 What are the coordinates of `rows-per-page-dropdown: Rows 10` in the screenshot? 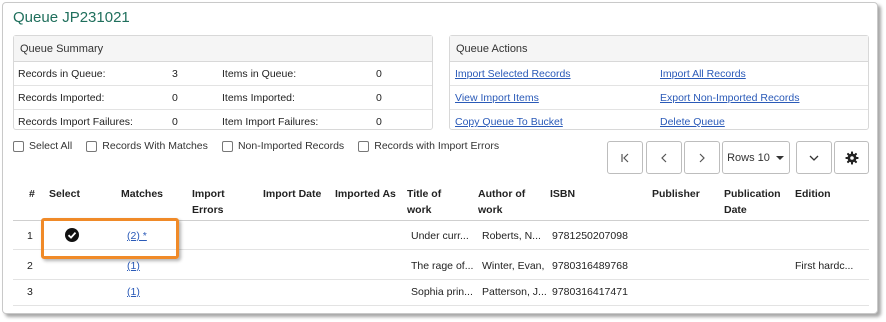 It's located at (756, 157).